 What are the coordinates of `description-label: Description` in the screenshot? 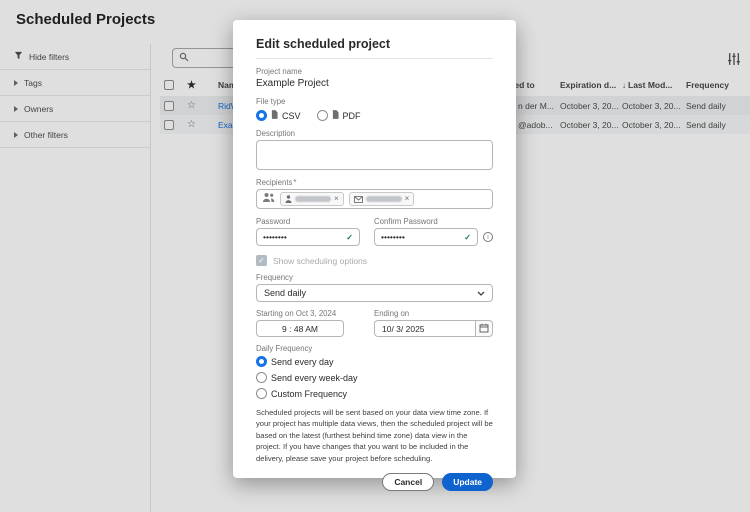 It's located at (275, 133).